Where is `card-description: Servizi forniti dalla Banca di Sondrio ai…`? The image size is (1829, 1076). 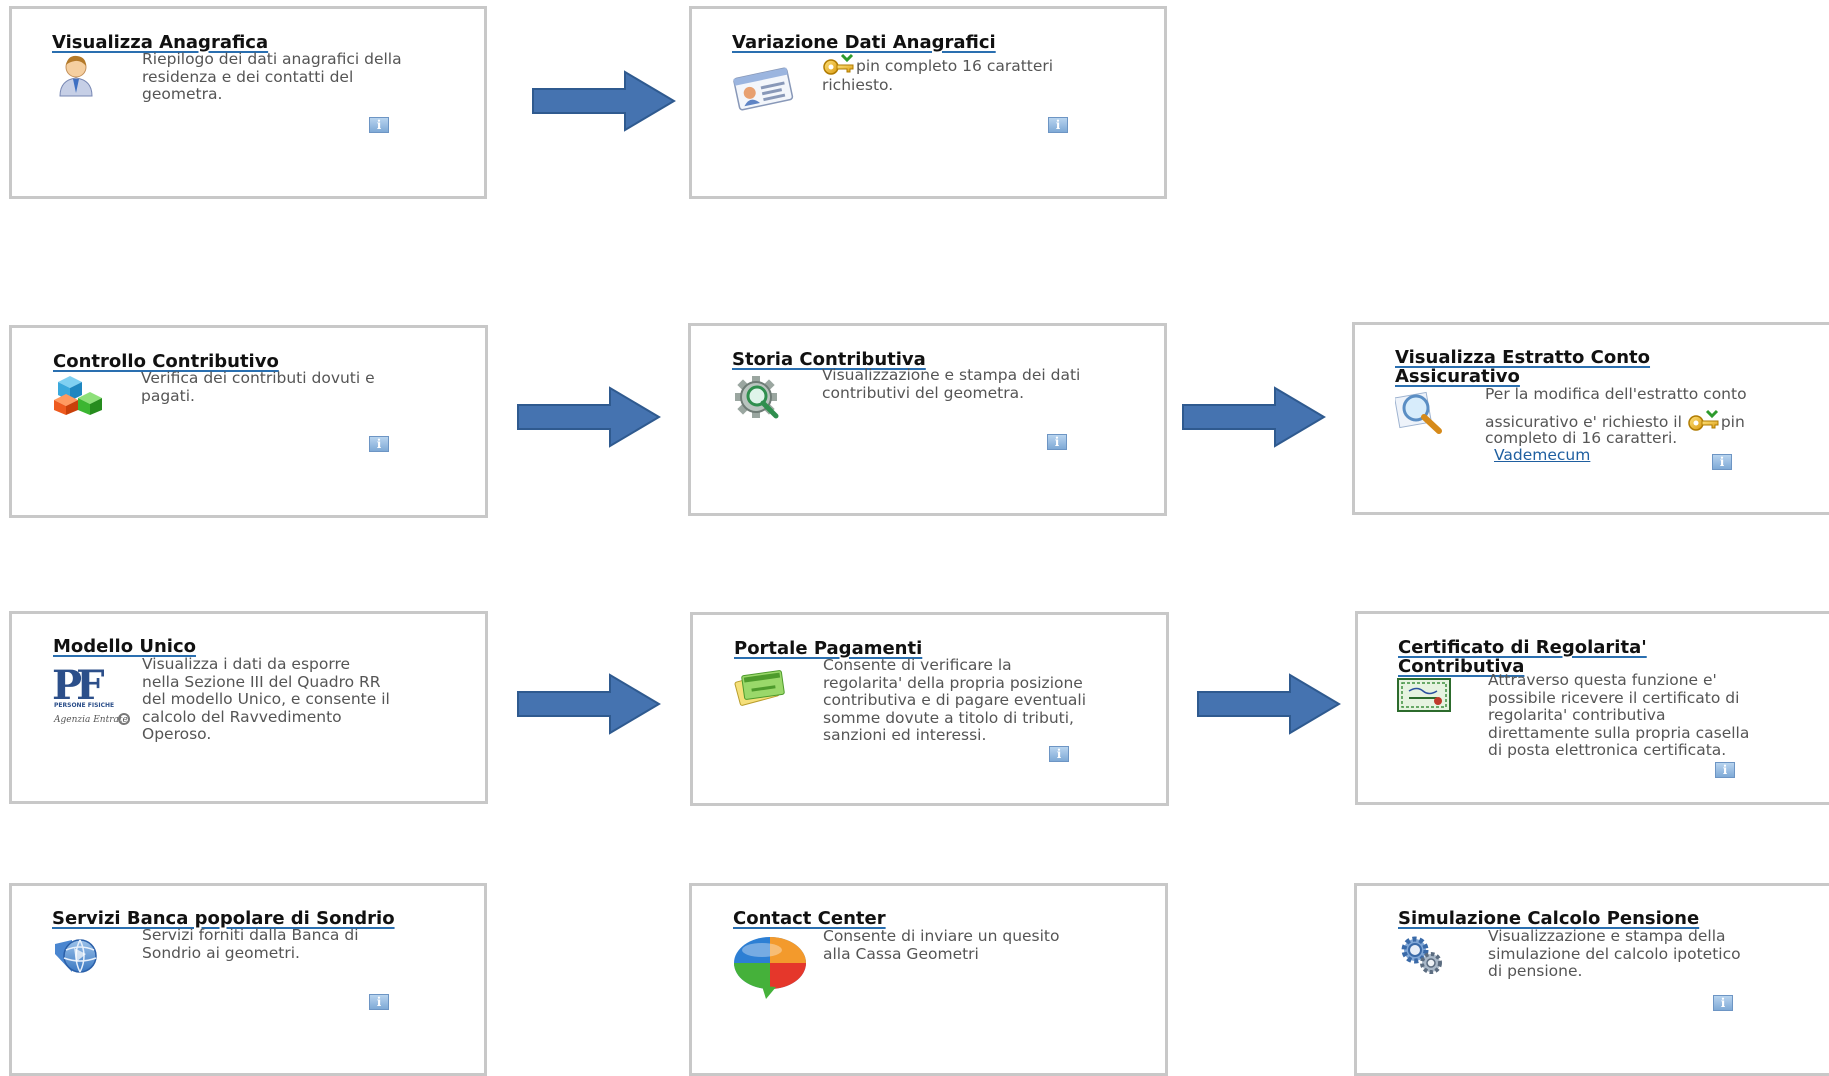 card-description: Servizi forniti dalla Banca di Sondrio ai… is located at coordinates (250, 944).